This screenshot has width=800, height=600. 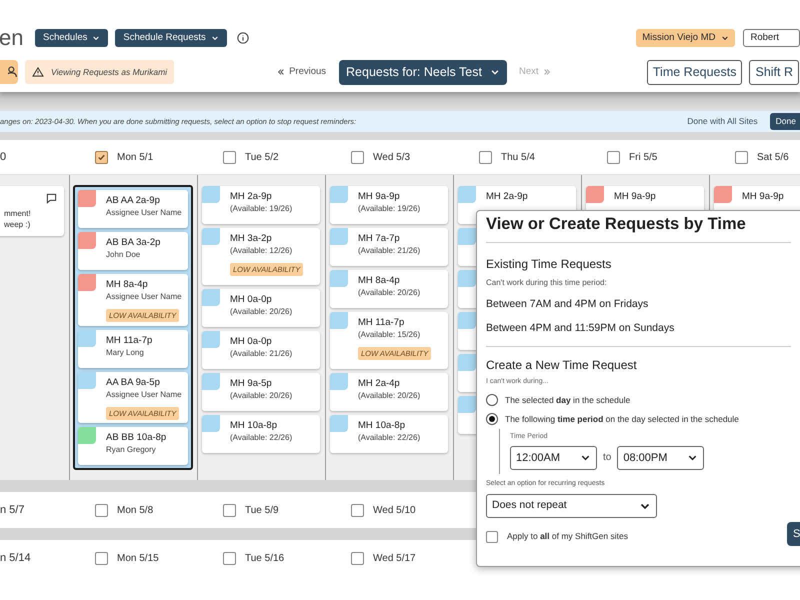 What do you see at coordinates (722, 121) in the screenshot?
I see `done-with-all-sites-button: Done with All Sites` at bounding box center [722, 121].